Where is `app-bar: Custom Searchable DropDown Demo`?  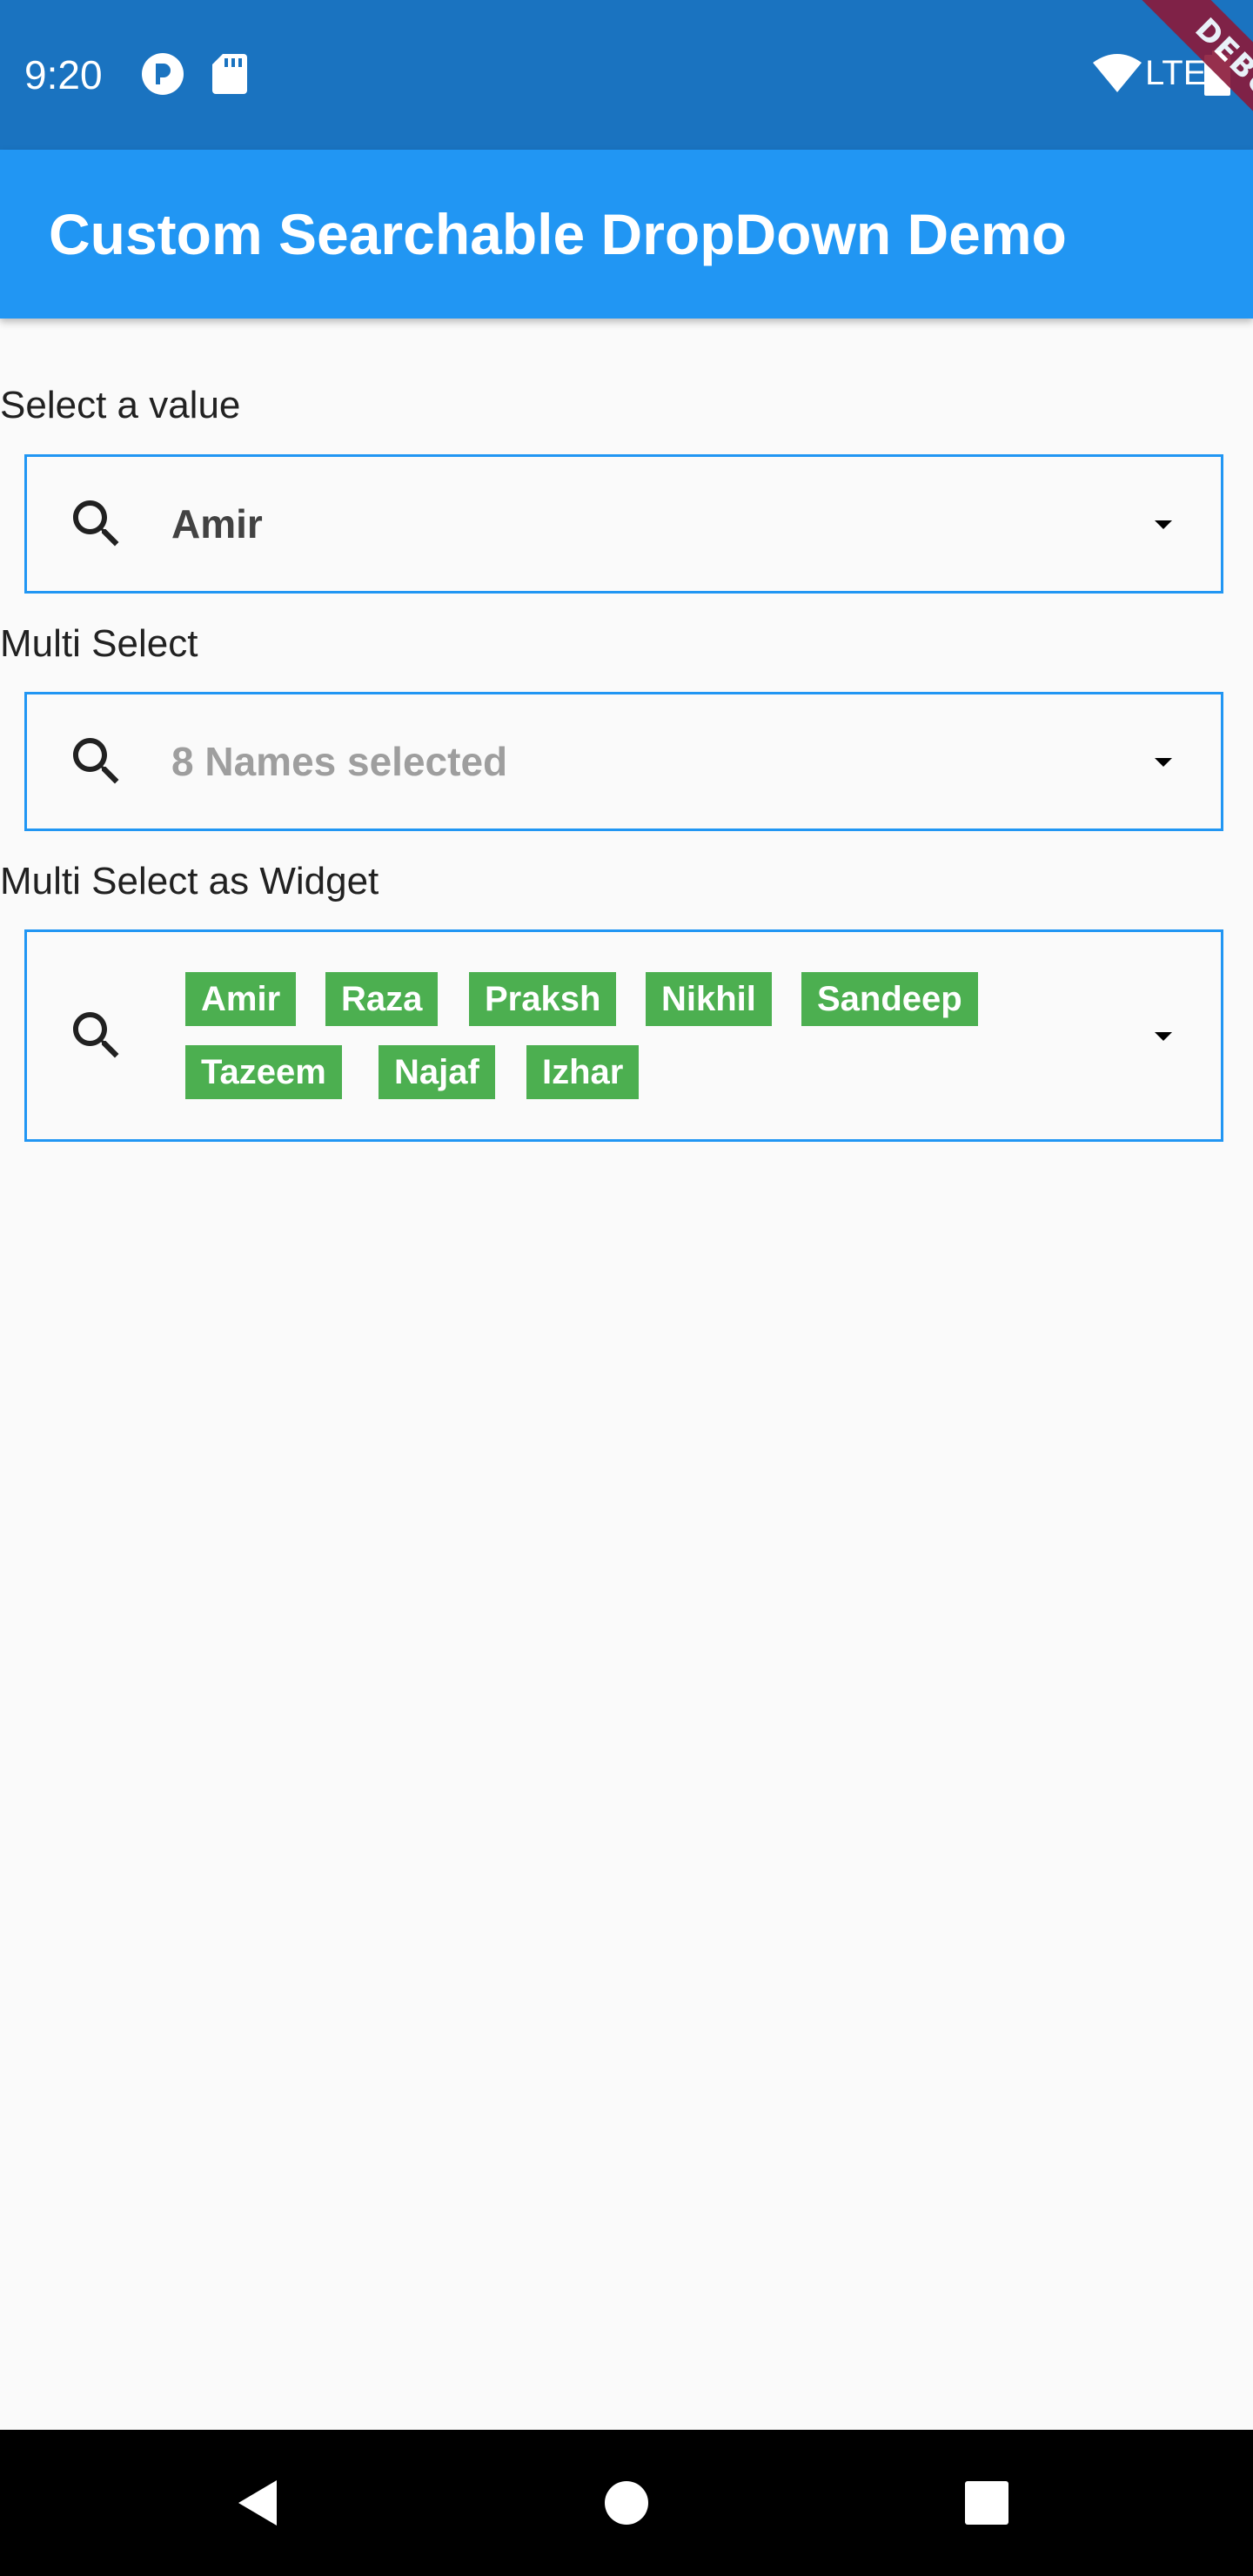 app-bar: Custom Searchable DropDown Demo is located at coordinates (626, 234).